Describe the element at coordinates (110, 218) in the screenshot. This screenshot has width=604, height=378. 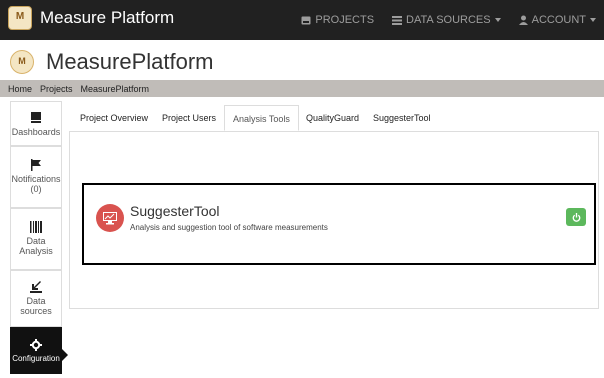
I see `monitor-chart-icon` at that location.